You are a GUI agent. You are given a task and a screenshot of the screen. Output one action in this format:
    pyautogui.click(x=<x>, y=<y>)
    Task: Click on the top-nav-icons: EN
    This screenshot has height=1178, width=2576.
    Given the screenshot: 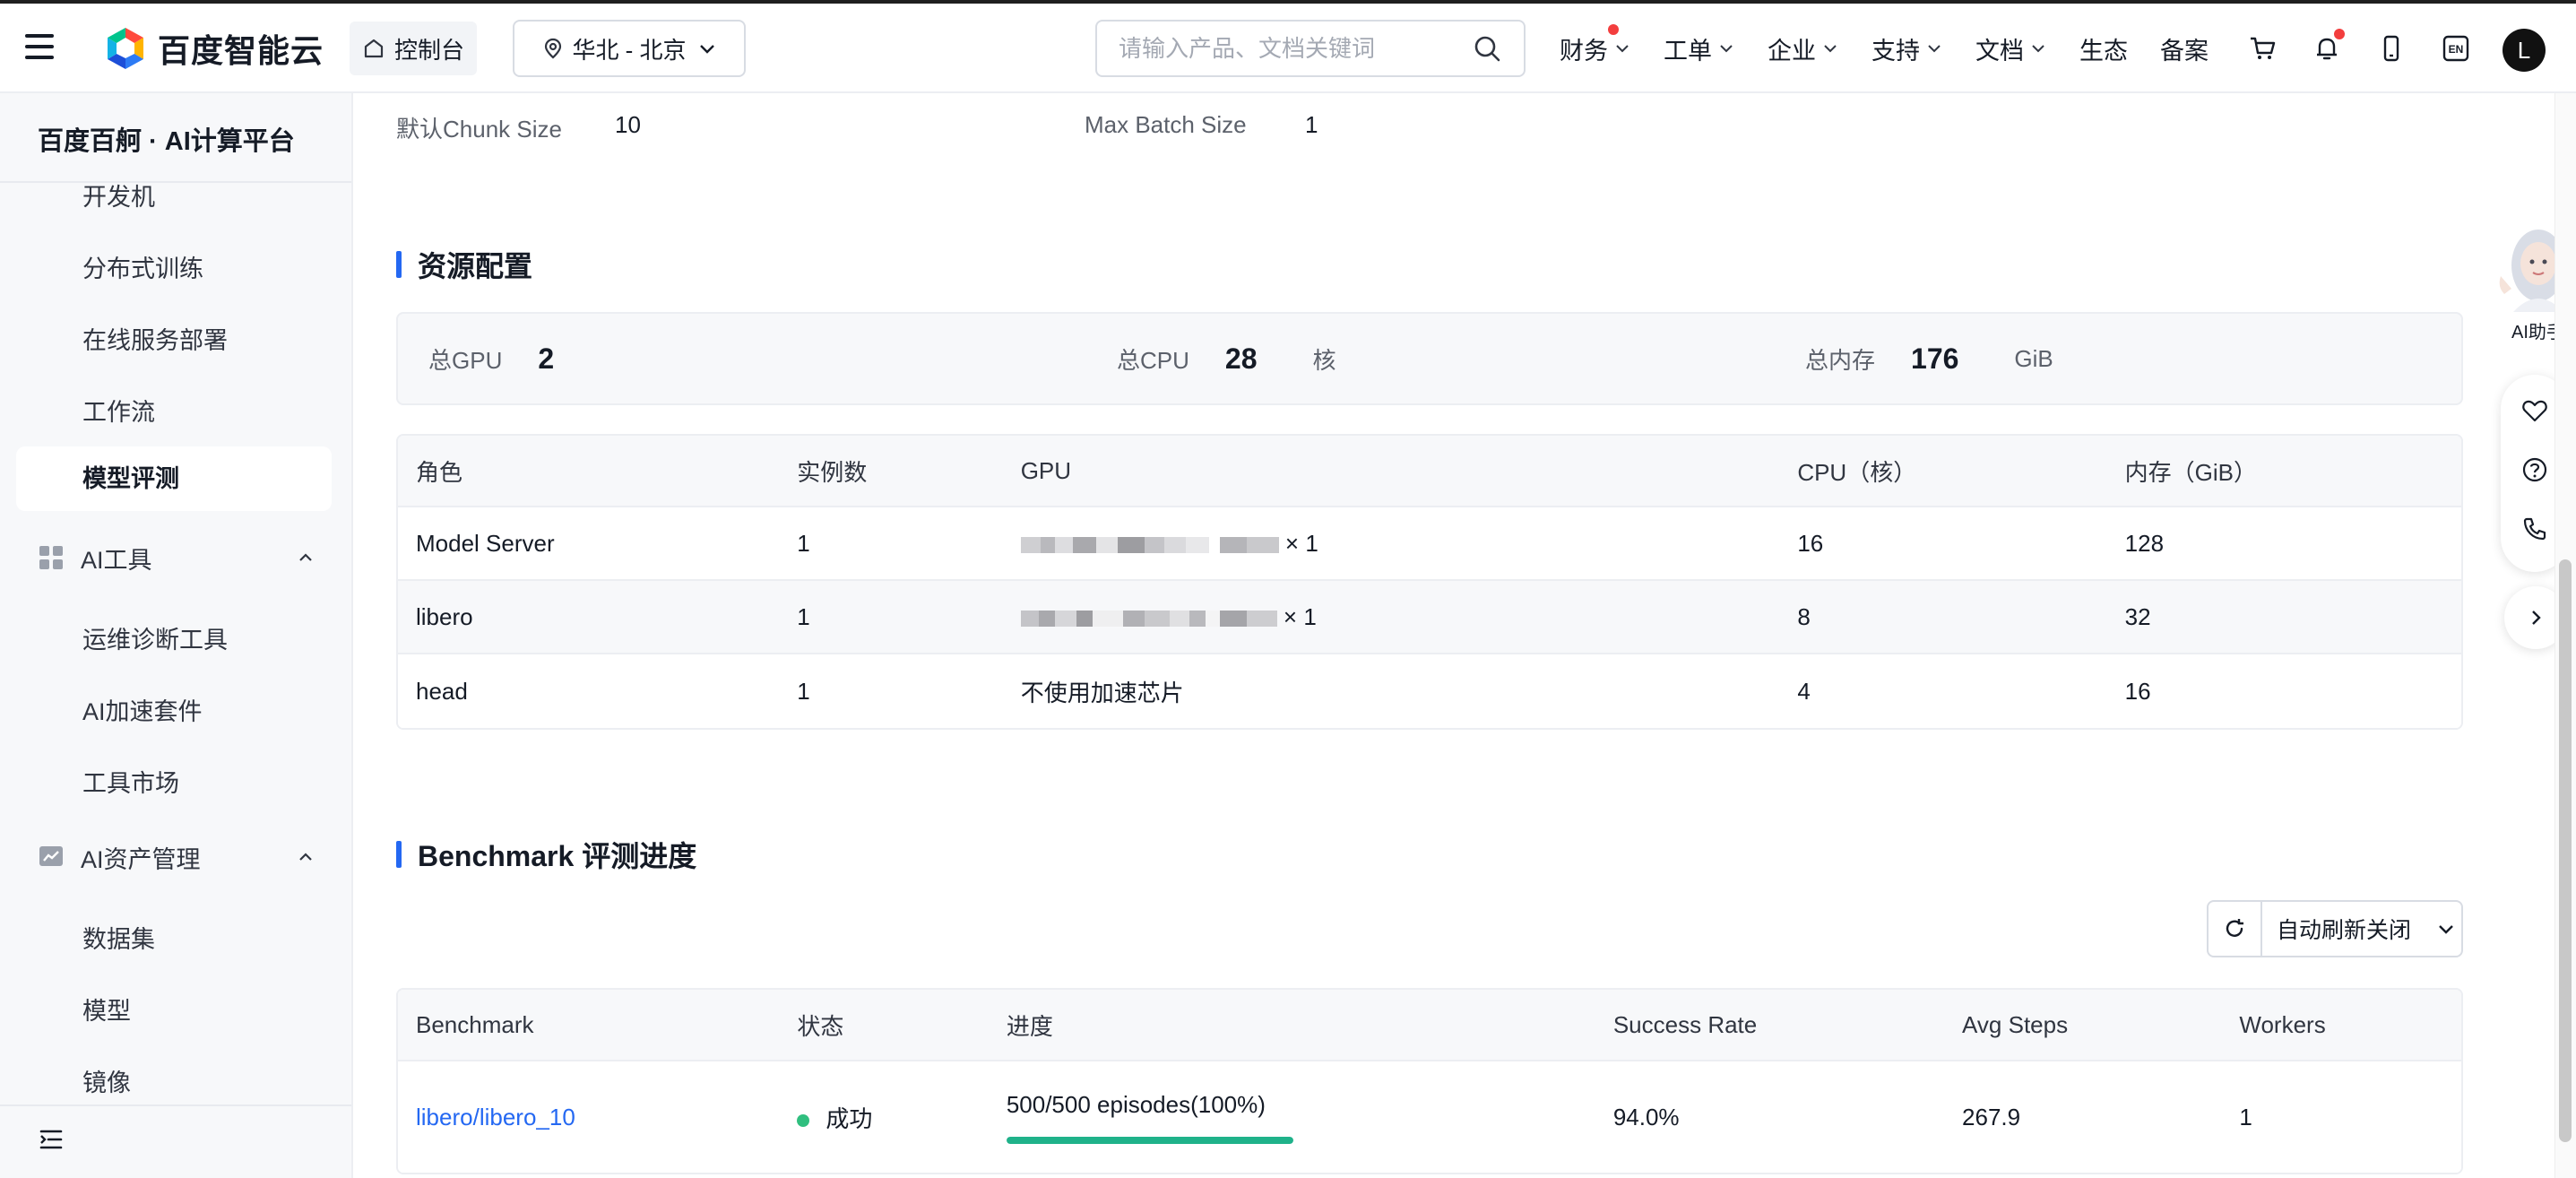 What is the action you would take?
    pyautogui.click(x=2373, y=48)
    